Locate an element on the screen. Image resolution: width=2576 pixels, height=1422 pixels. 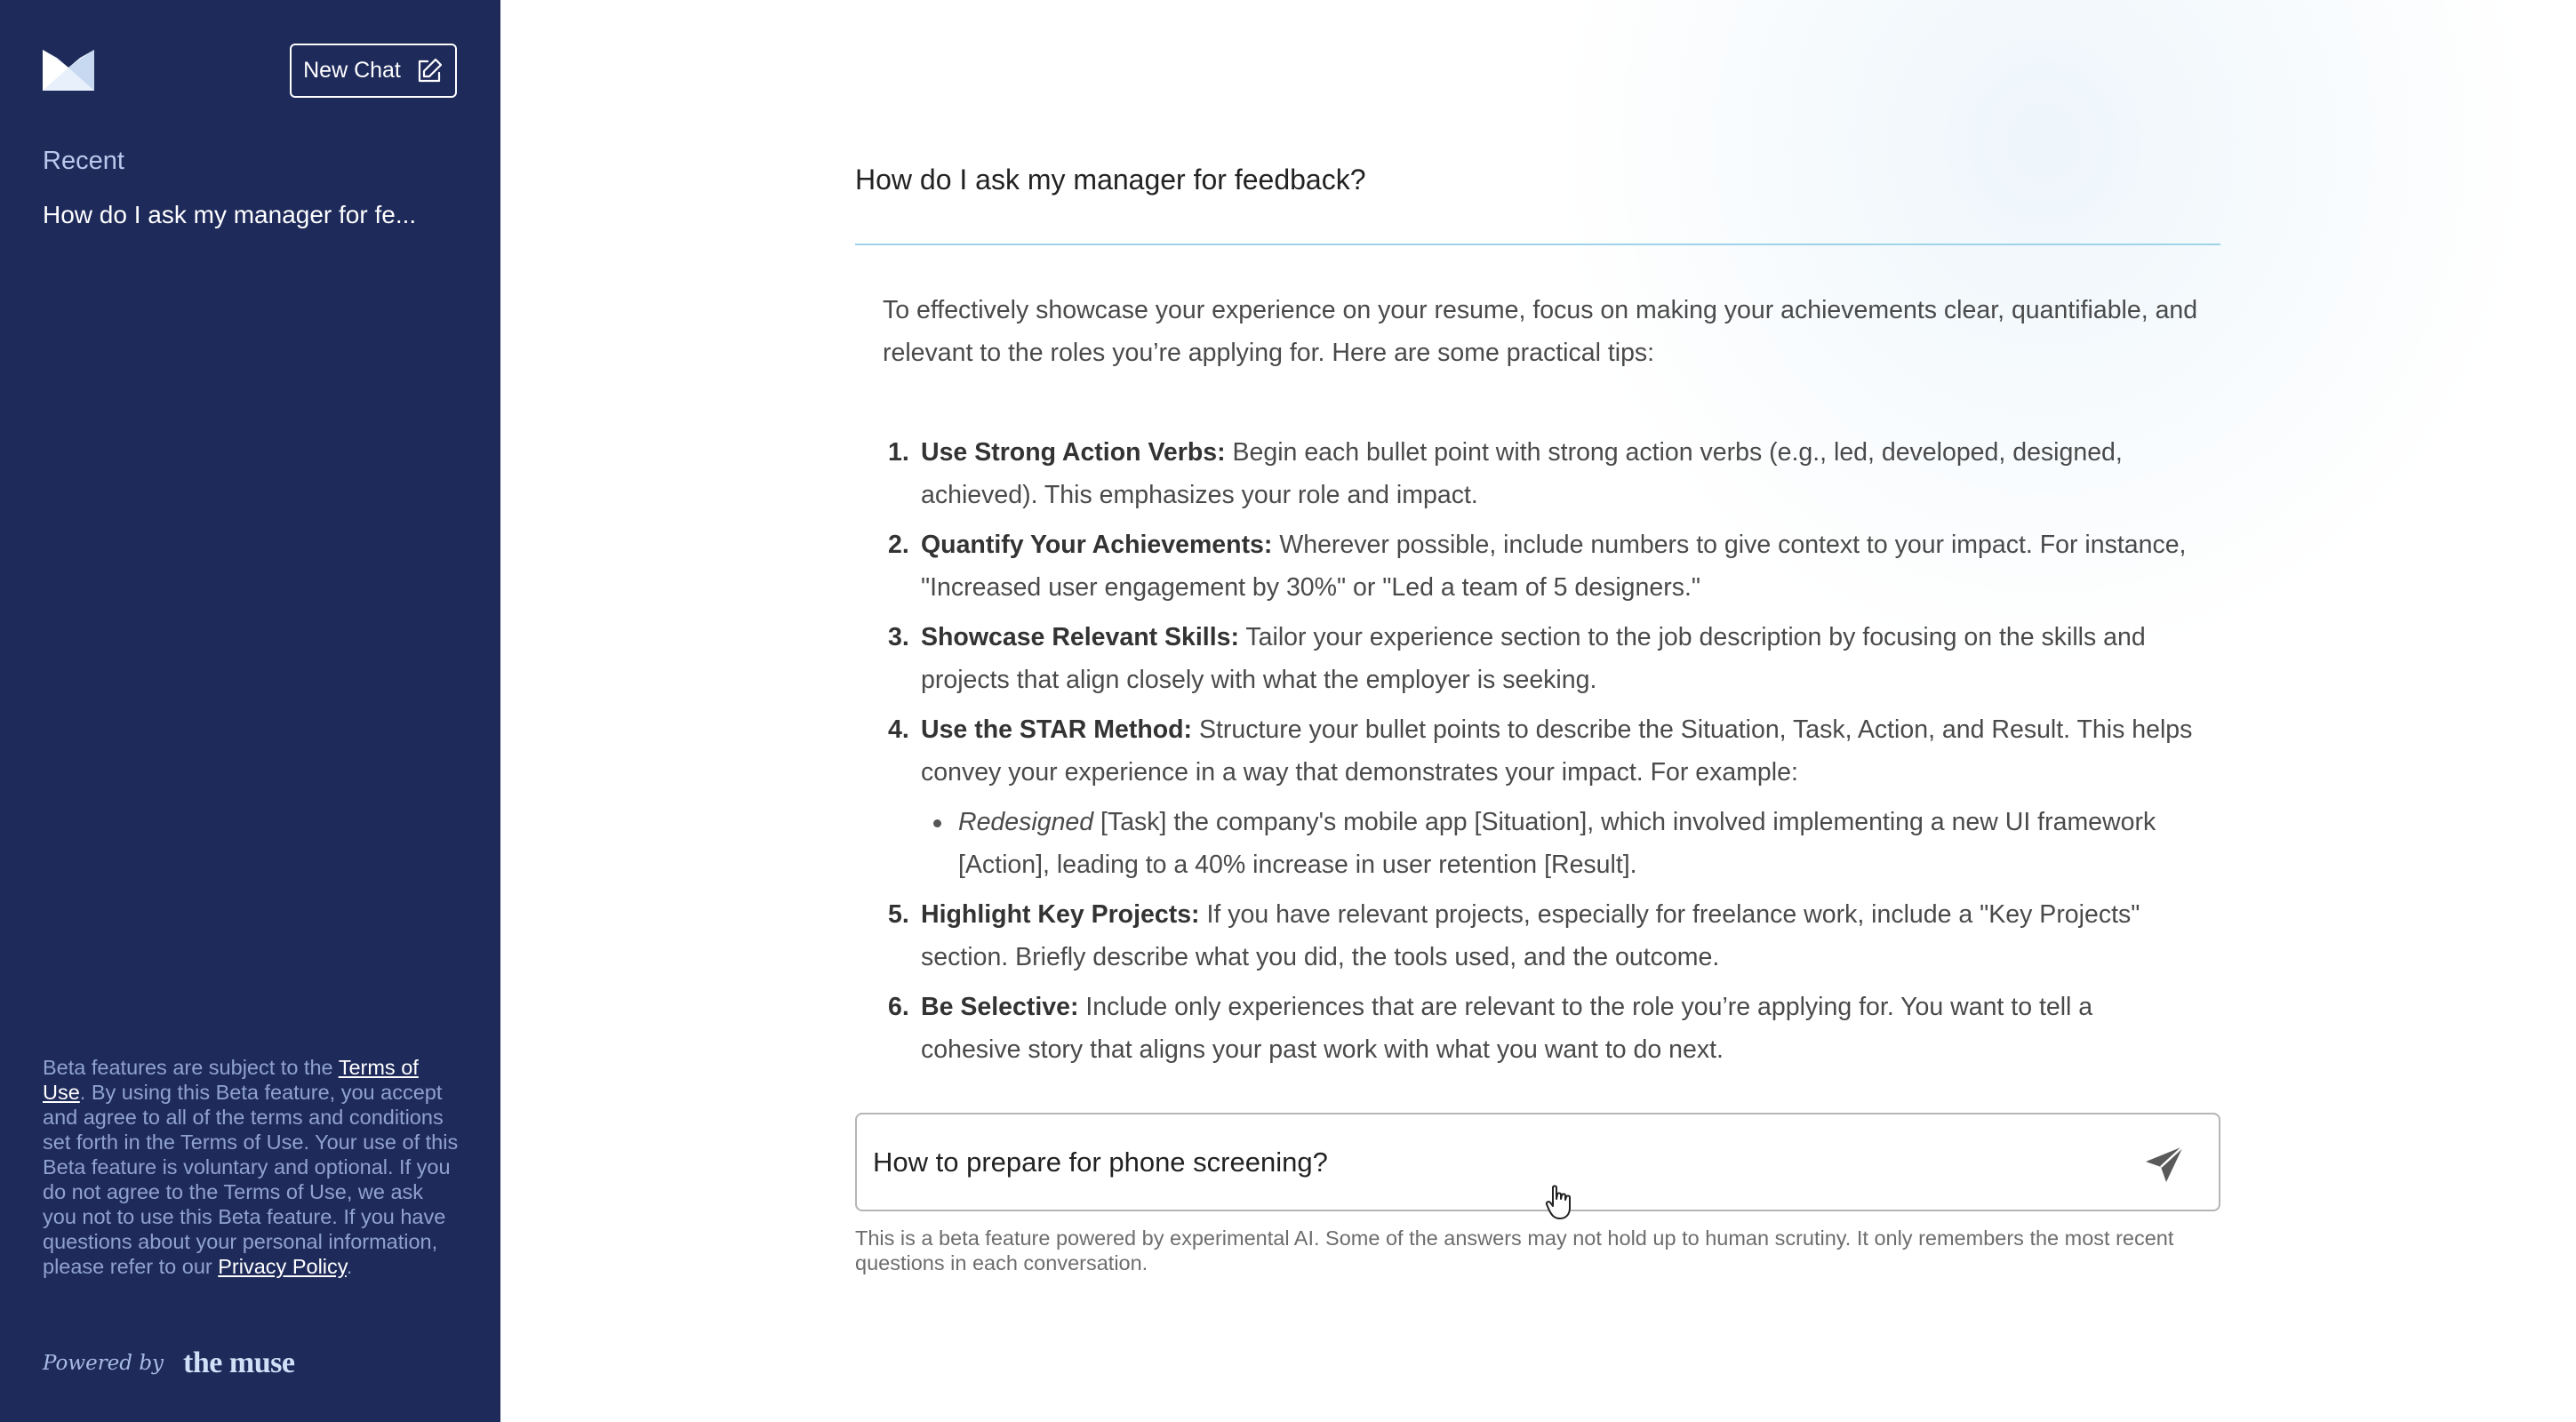
disclaimer-text-end: . is located at coordinates (349, 1266).